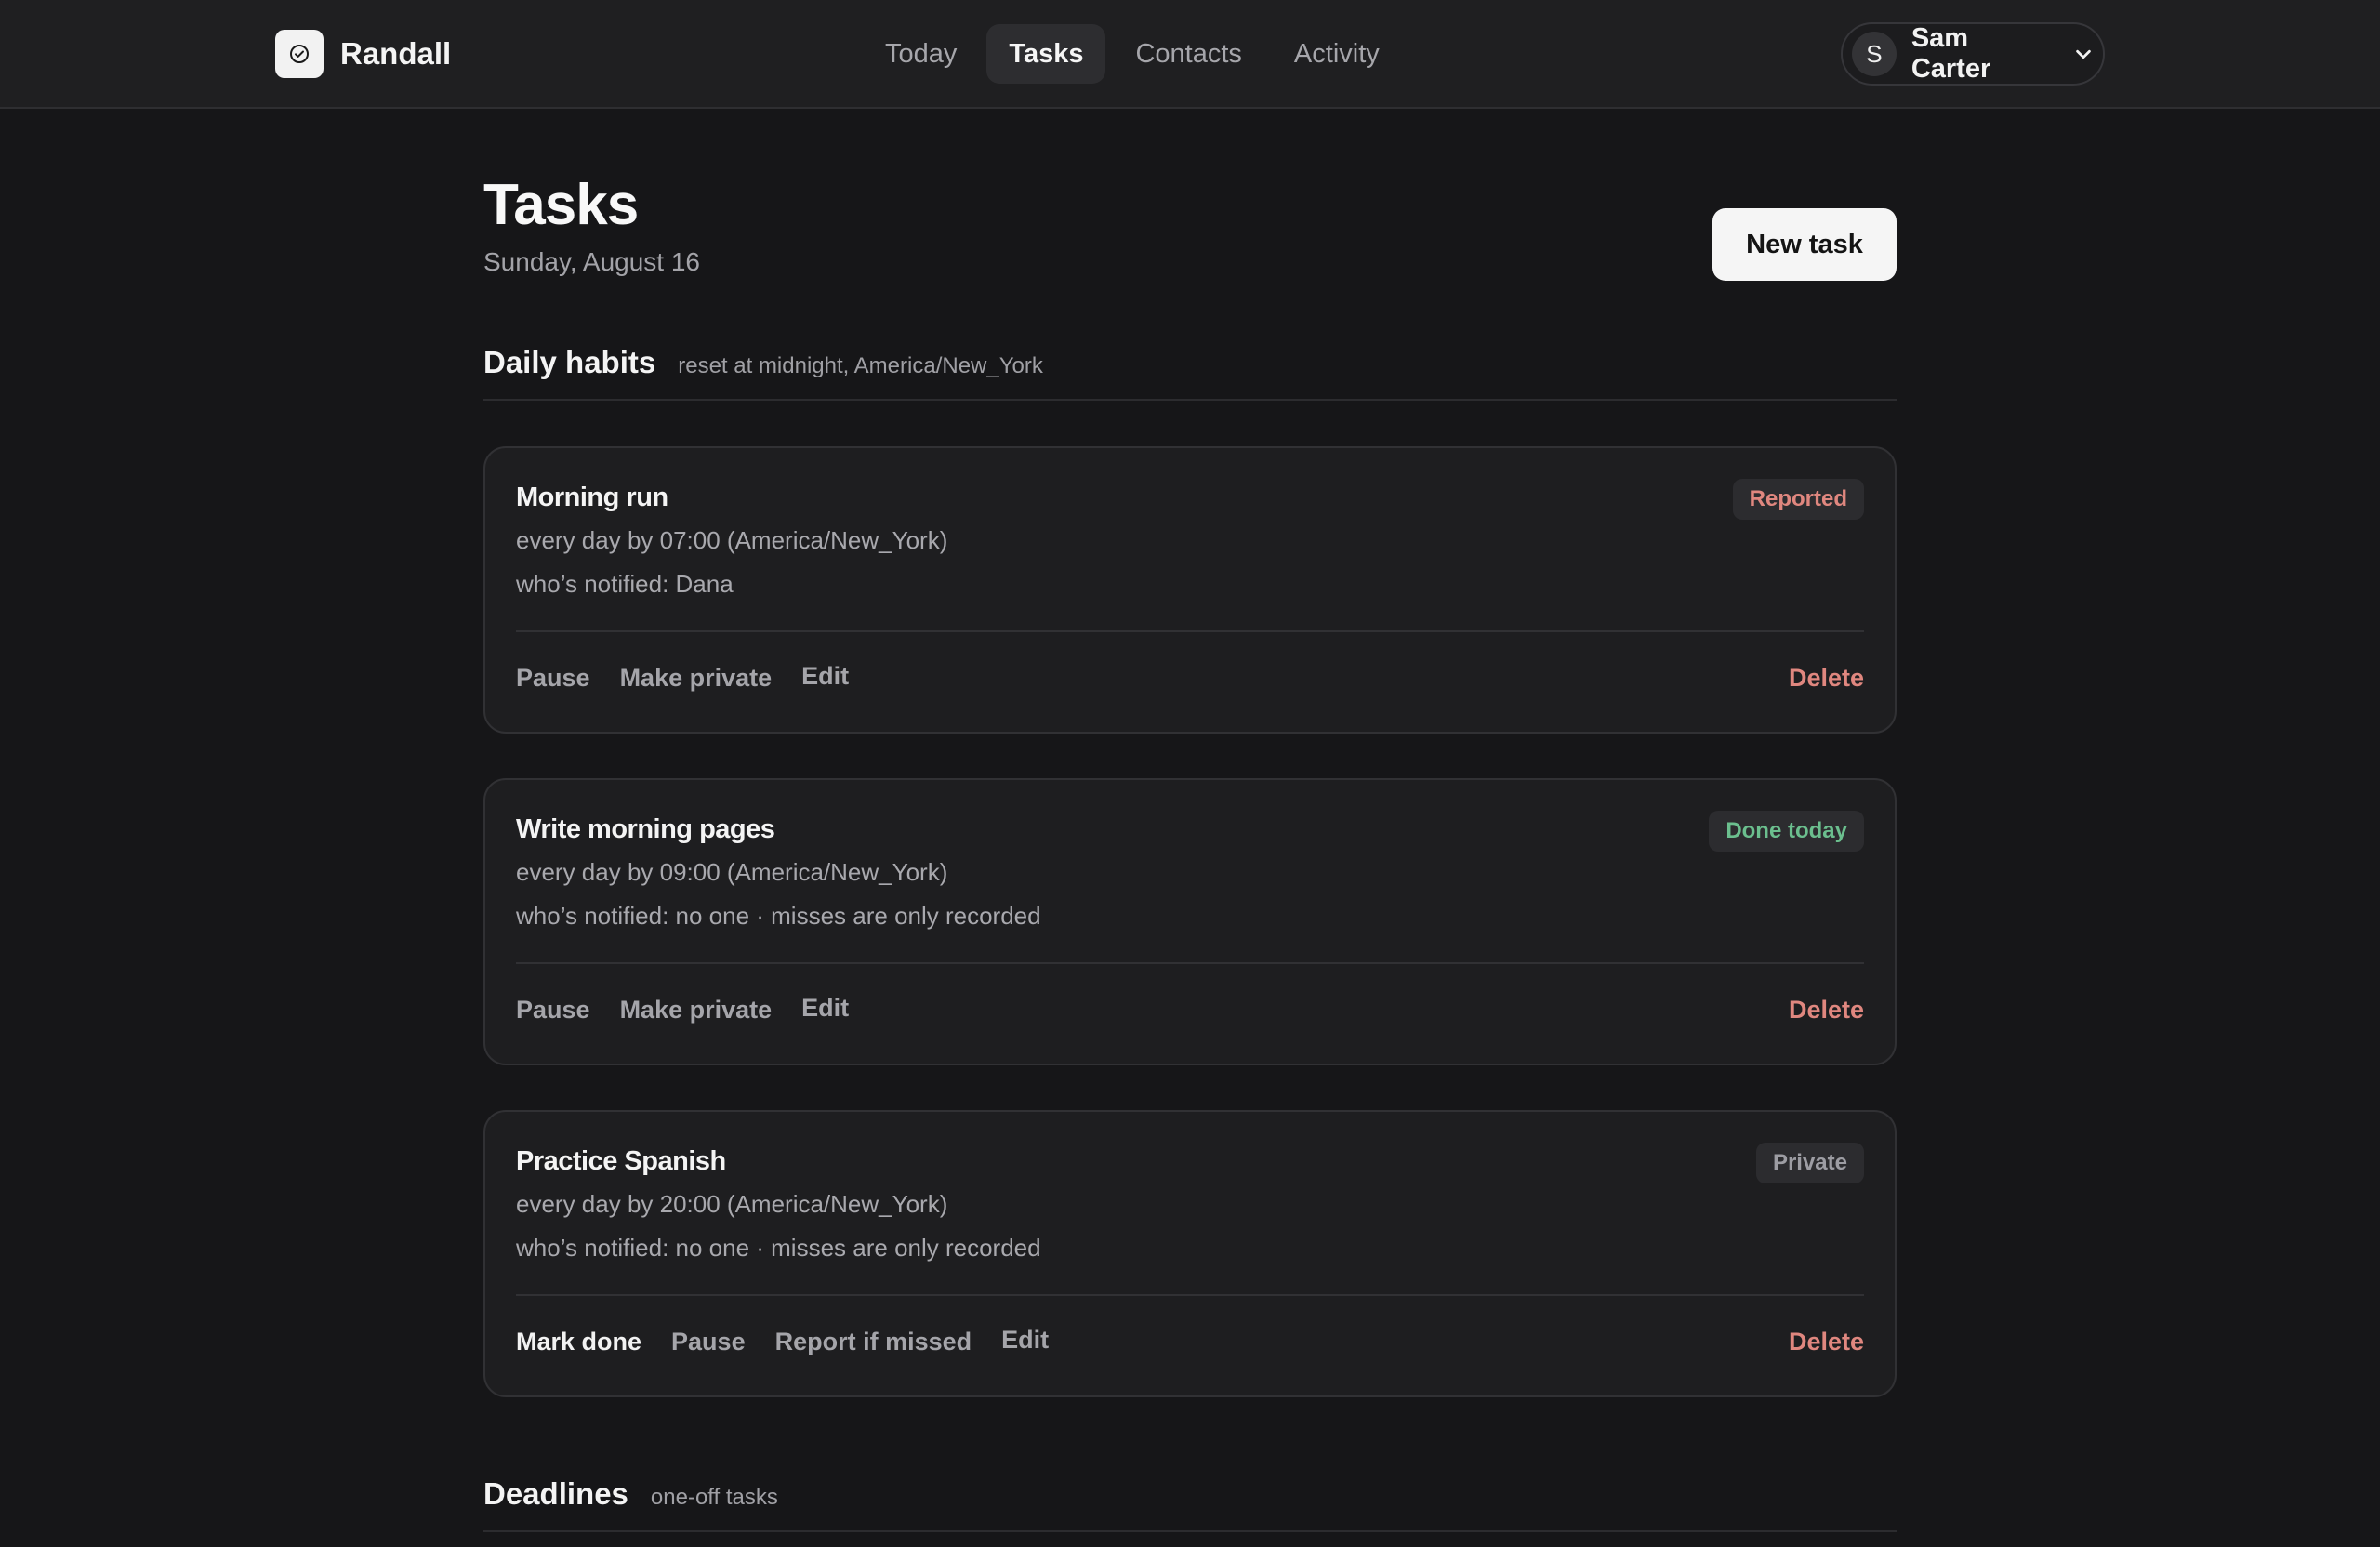 The height and width of the screenshot is (1547, 2380). I want to click on status-badge: Done today, so click(1786, 831).